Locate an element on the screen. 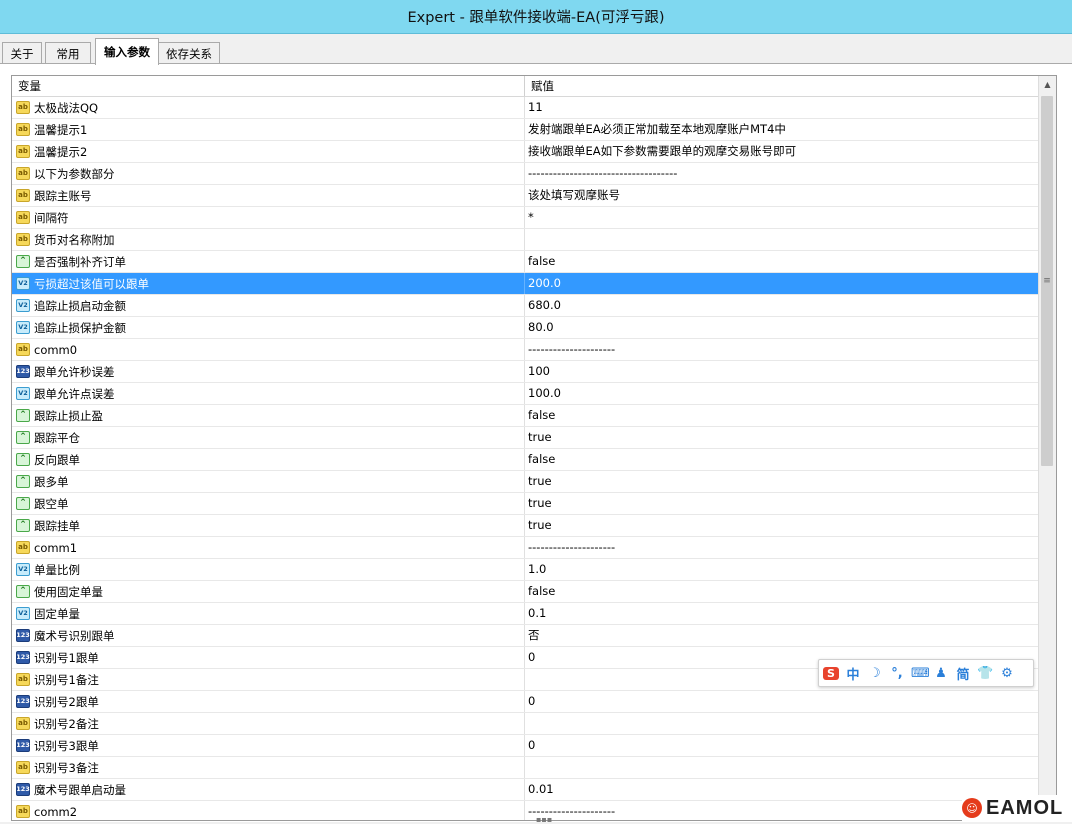 The image size is (1072, 824). variable-cell: V2 追踪止损保护金额 is located at coordinates (267, 327).